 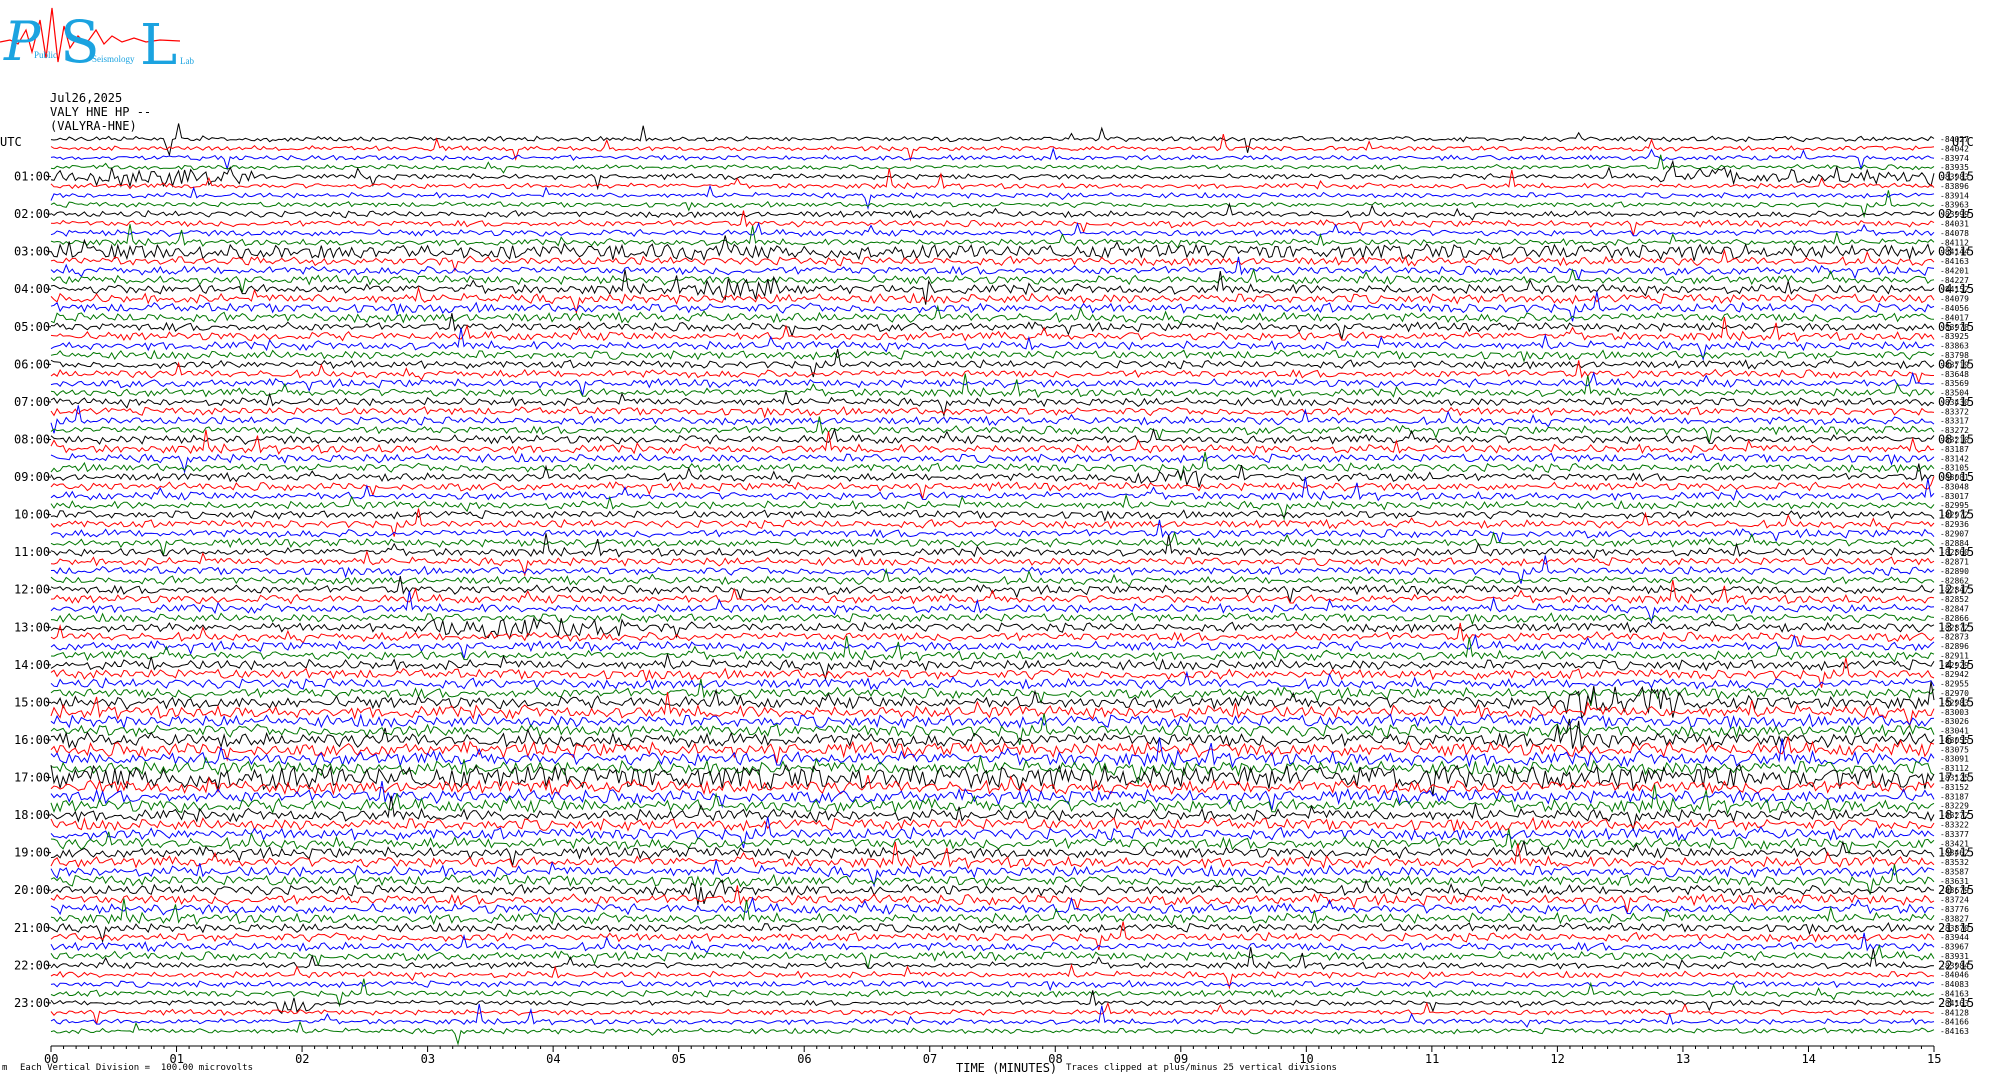 I want to click on x-tick-label: 12, so click(x=1557, y=1059).